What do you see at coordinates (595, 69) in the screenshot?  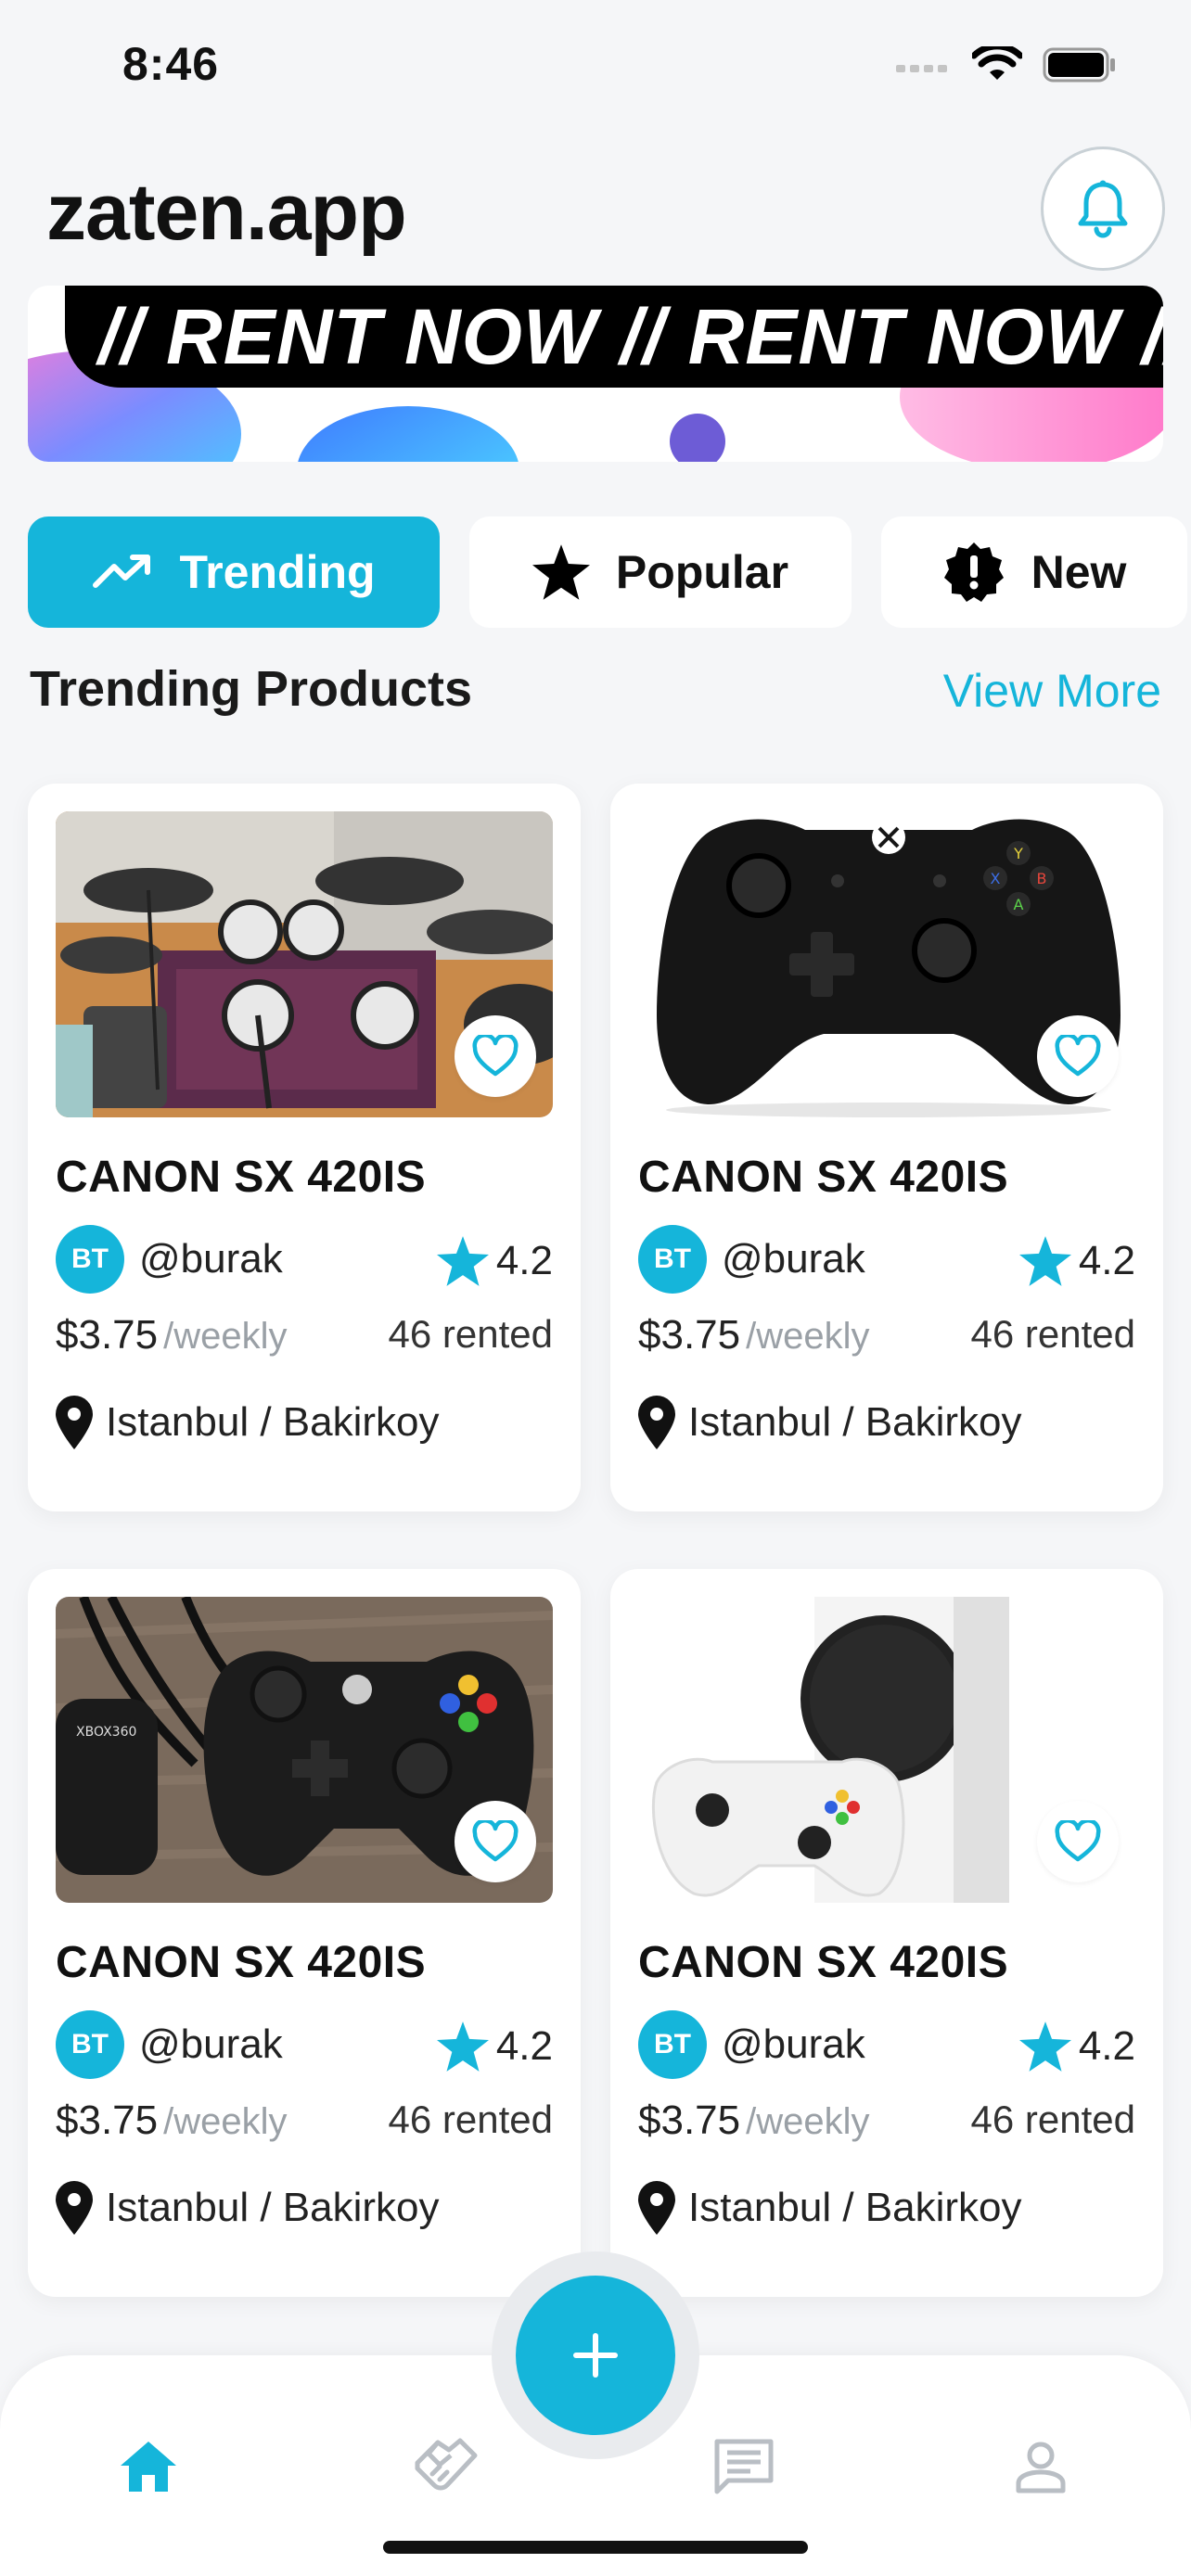 I see `status-bar: 8:46` at bounding box center [595, 69].